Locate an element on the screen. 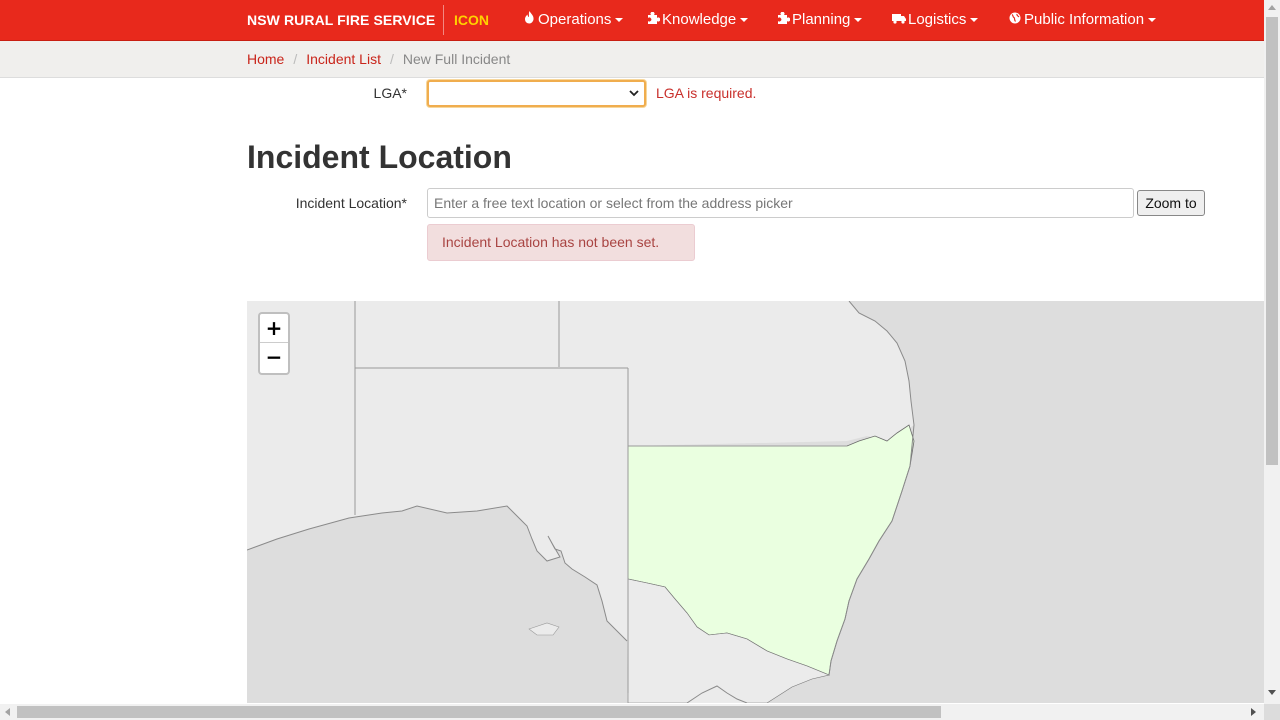 Image resolution: width=1280 pixels, height=720 pixels. scroll-right-arrow-icon is located at coordinates (1253, 712).